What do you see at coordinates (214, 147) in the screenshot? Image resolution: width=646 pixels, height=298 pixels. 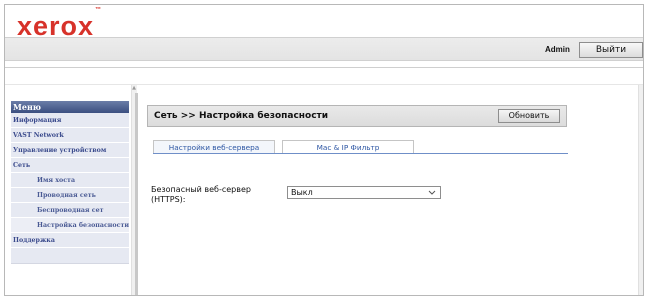 I see `tab-web-server-settings: Настройки веб-сервера` at bounding box center [214, 147].